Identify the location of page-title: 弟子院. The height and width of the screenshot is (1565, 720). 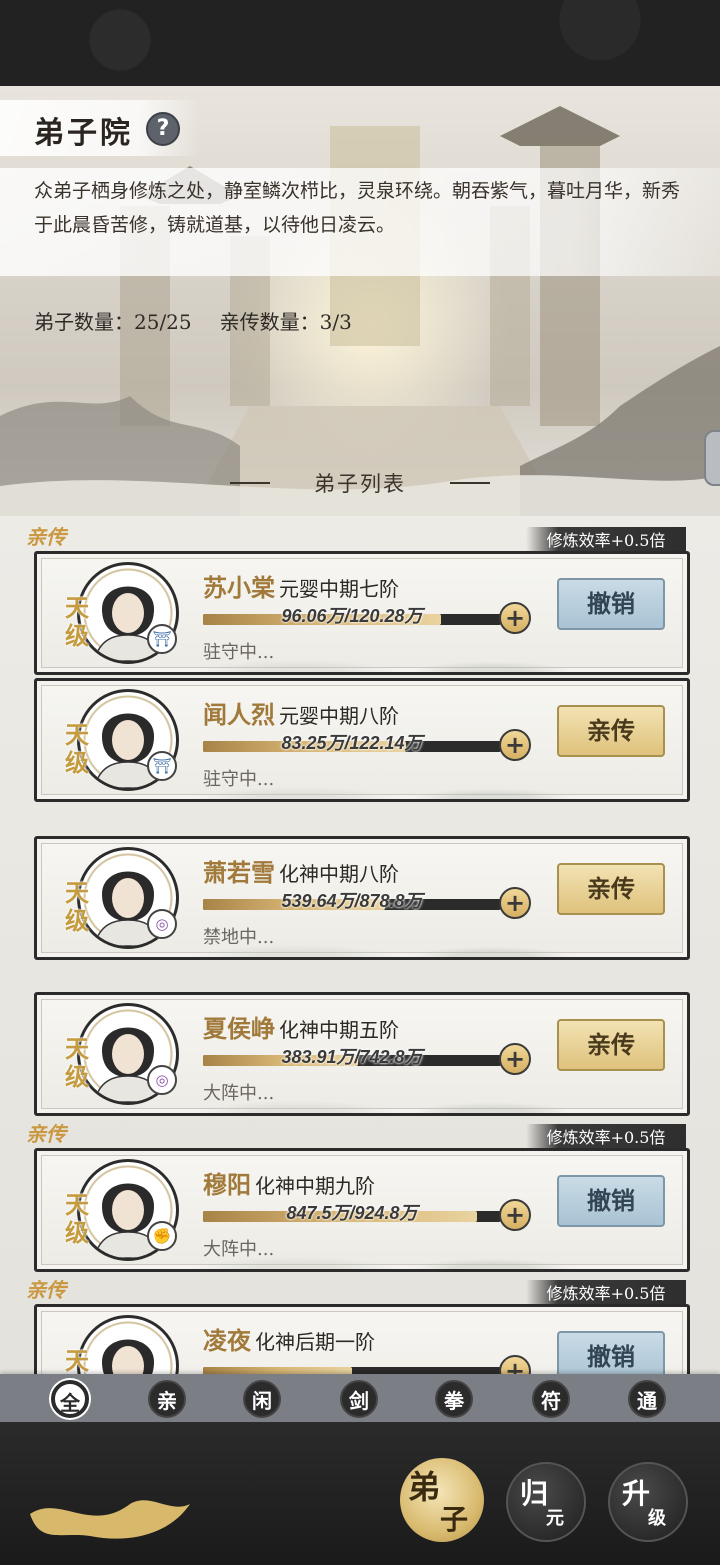
(83, 133).